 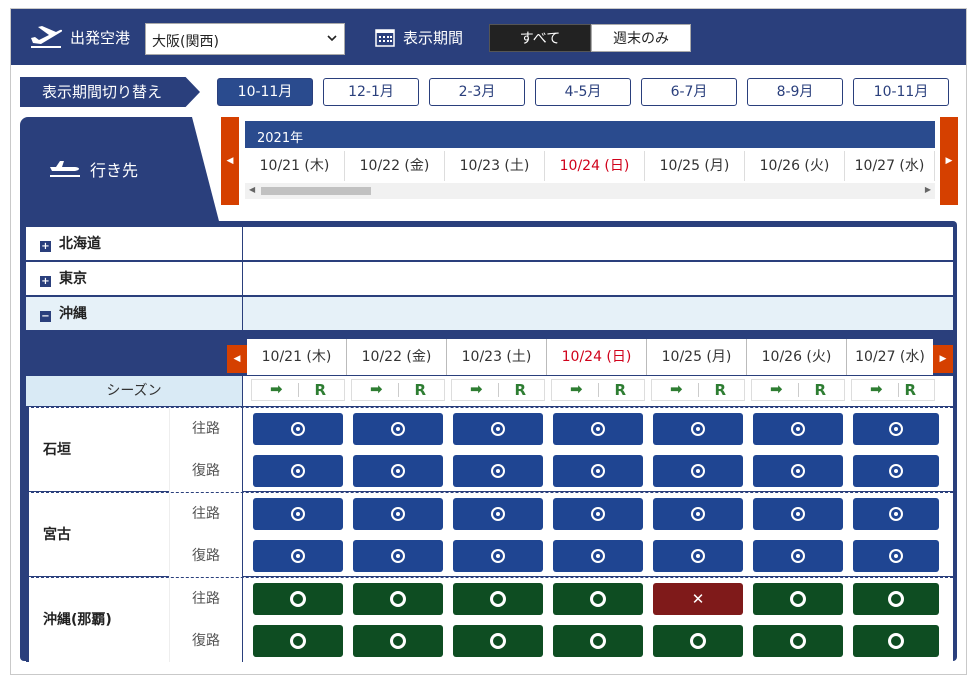 What do you see at coordinates (45, 316) in the screenshot?
I see `collapse-icon: −` at bounding box center [45, 316].